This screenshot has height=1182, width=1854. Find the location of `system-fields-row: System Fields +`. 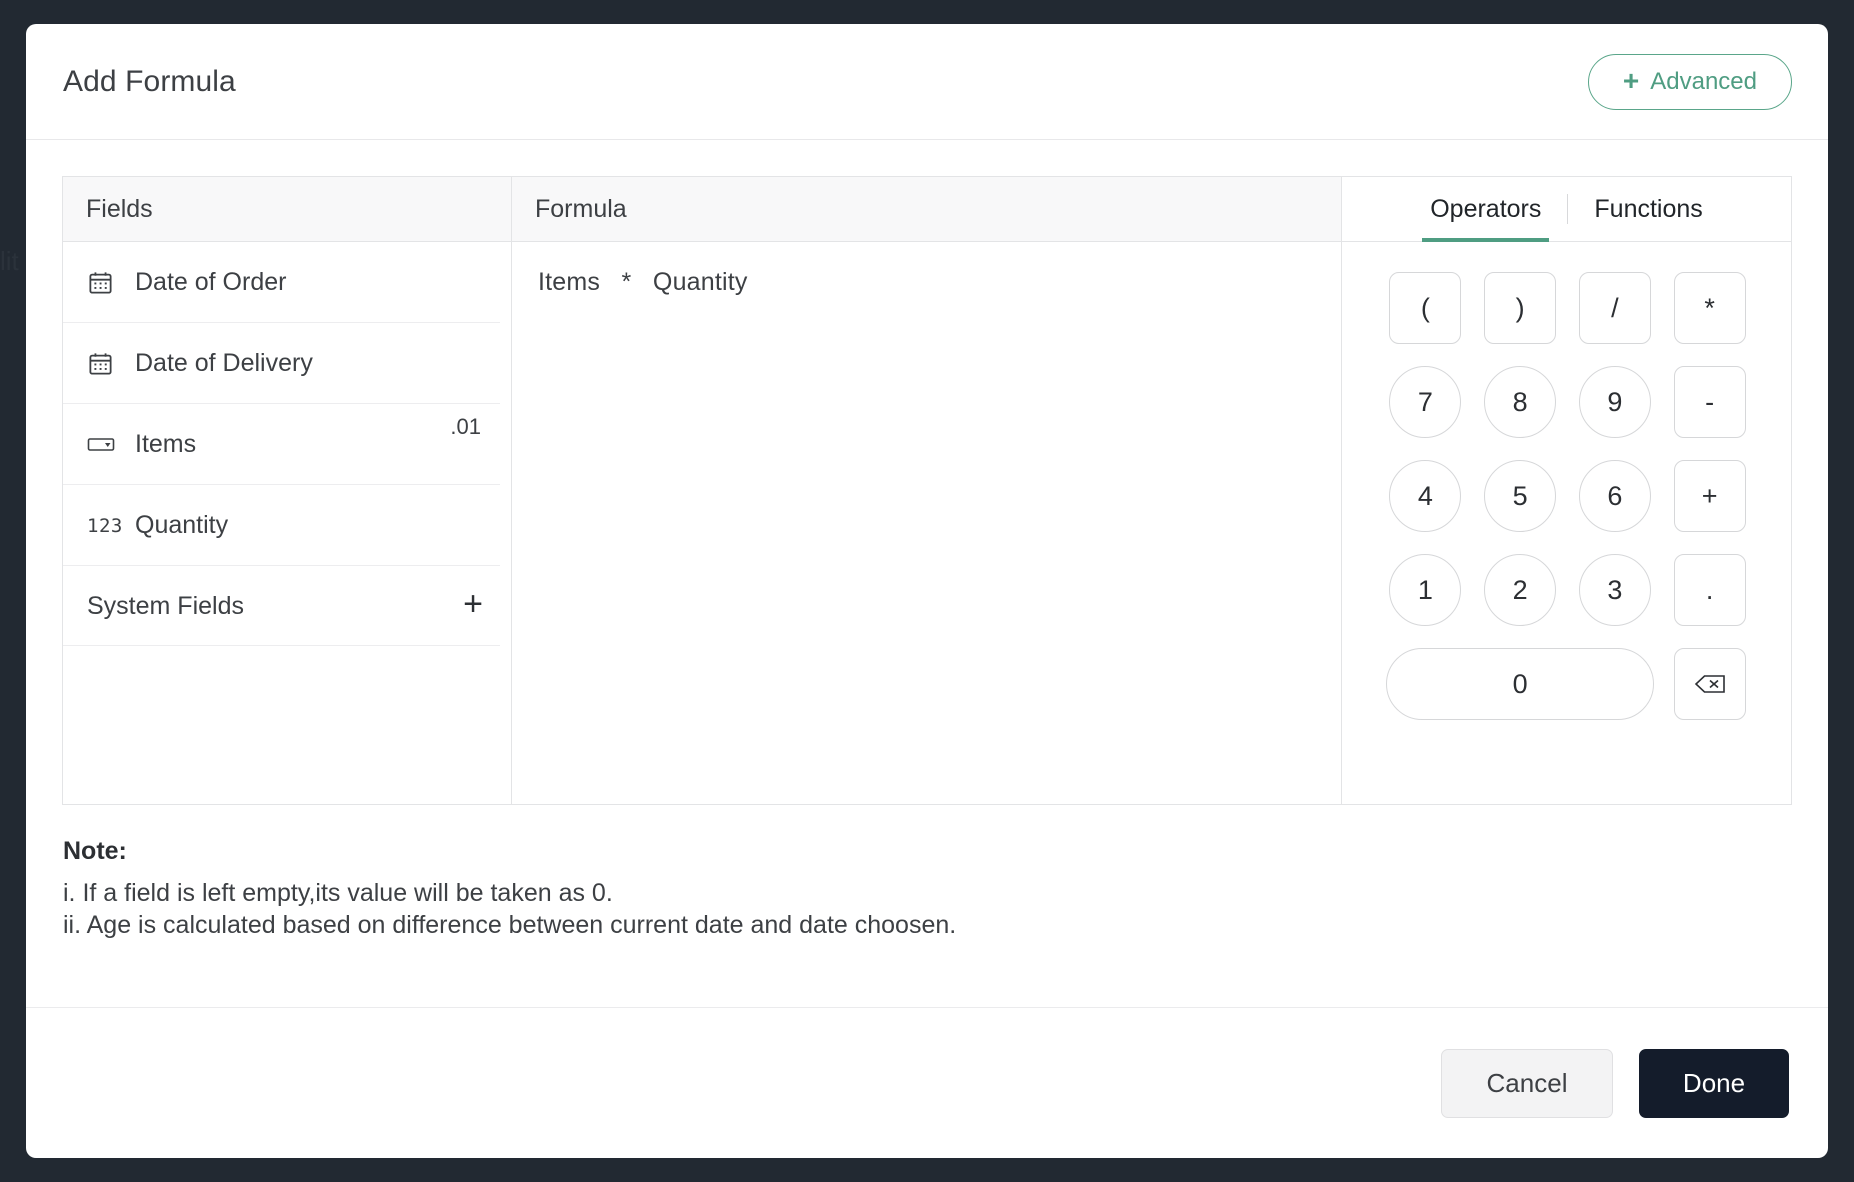

system-fields-row: System Fields + is located at coordinates (287, 606).